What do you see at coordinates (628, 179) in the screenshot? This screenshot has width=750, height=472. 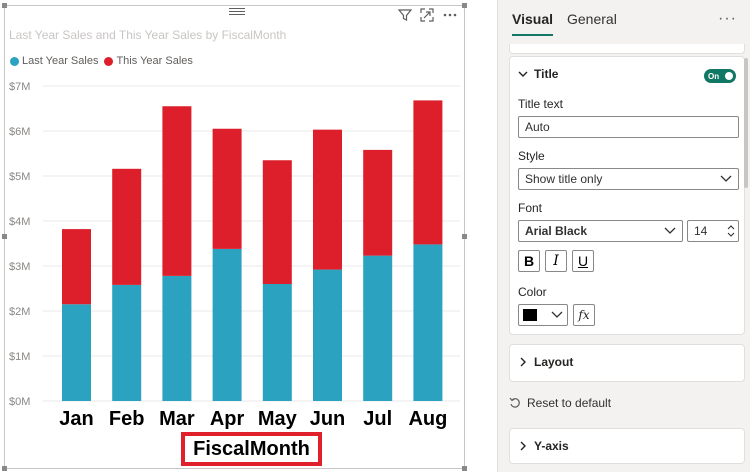 I see `style-dropdown: Show title only` at bounding box center [628, 179].